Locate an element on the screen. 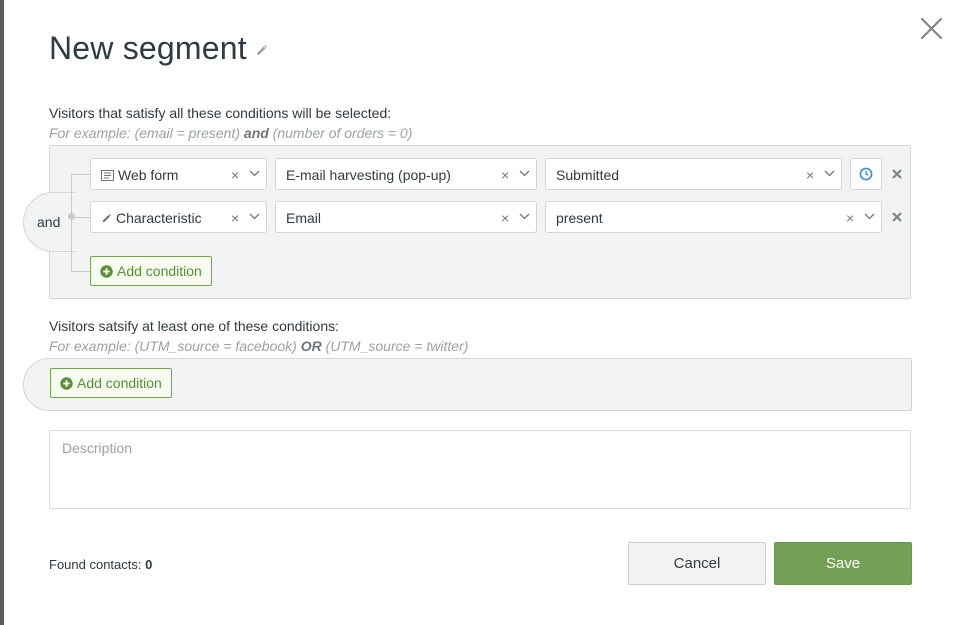  example-text: For example: (email = present) is located at coordinates (146, 133).